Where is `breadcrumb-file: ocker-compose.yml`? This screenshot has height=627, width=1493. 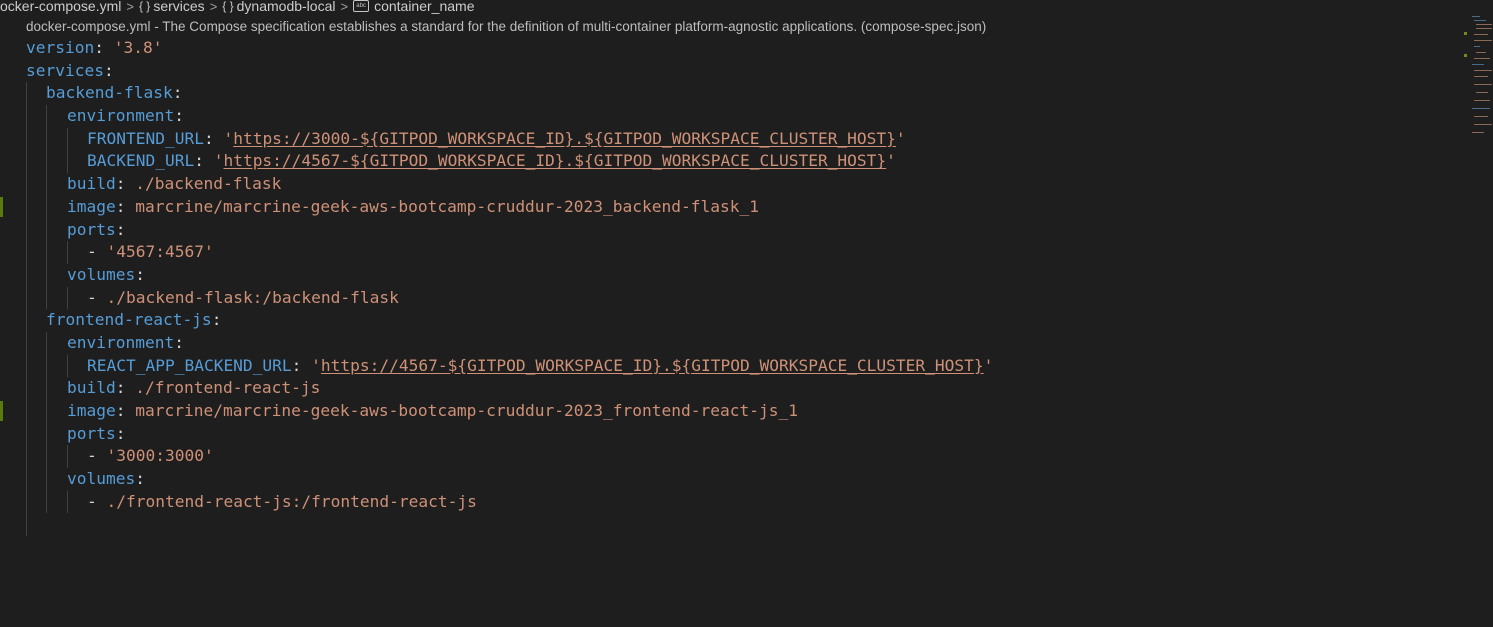 breadcrumb-file: ocker-compose.yml is located at coordinates (60, 7).